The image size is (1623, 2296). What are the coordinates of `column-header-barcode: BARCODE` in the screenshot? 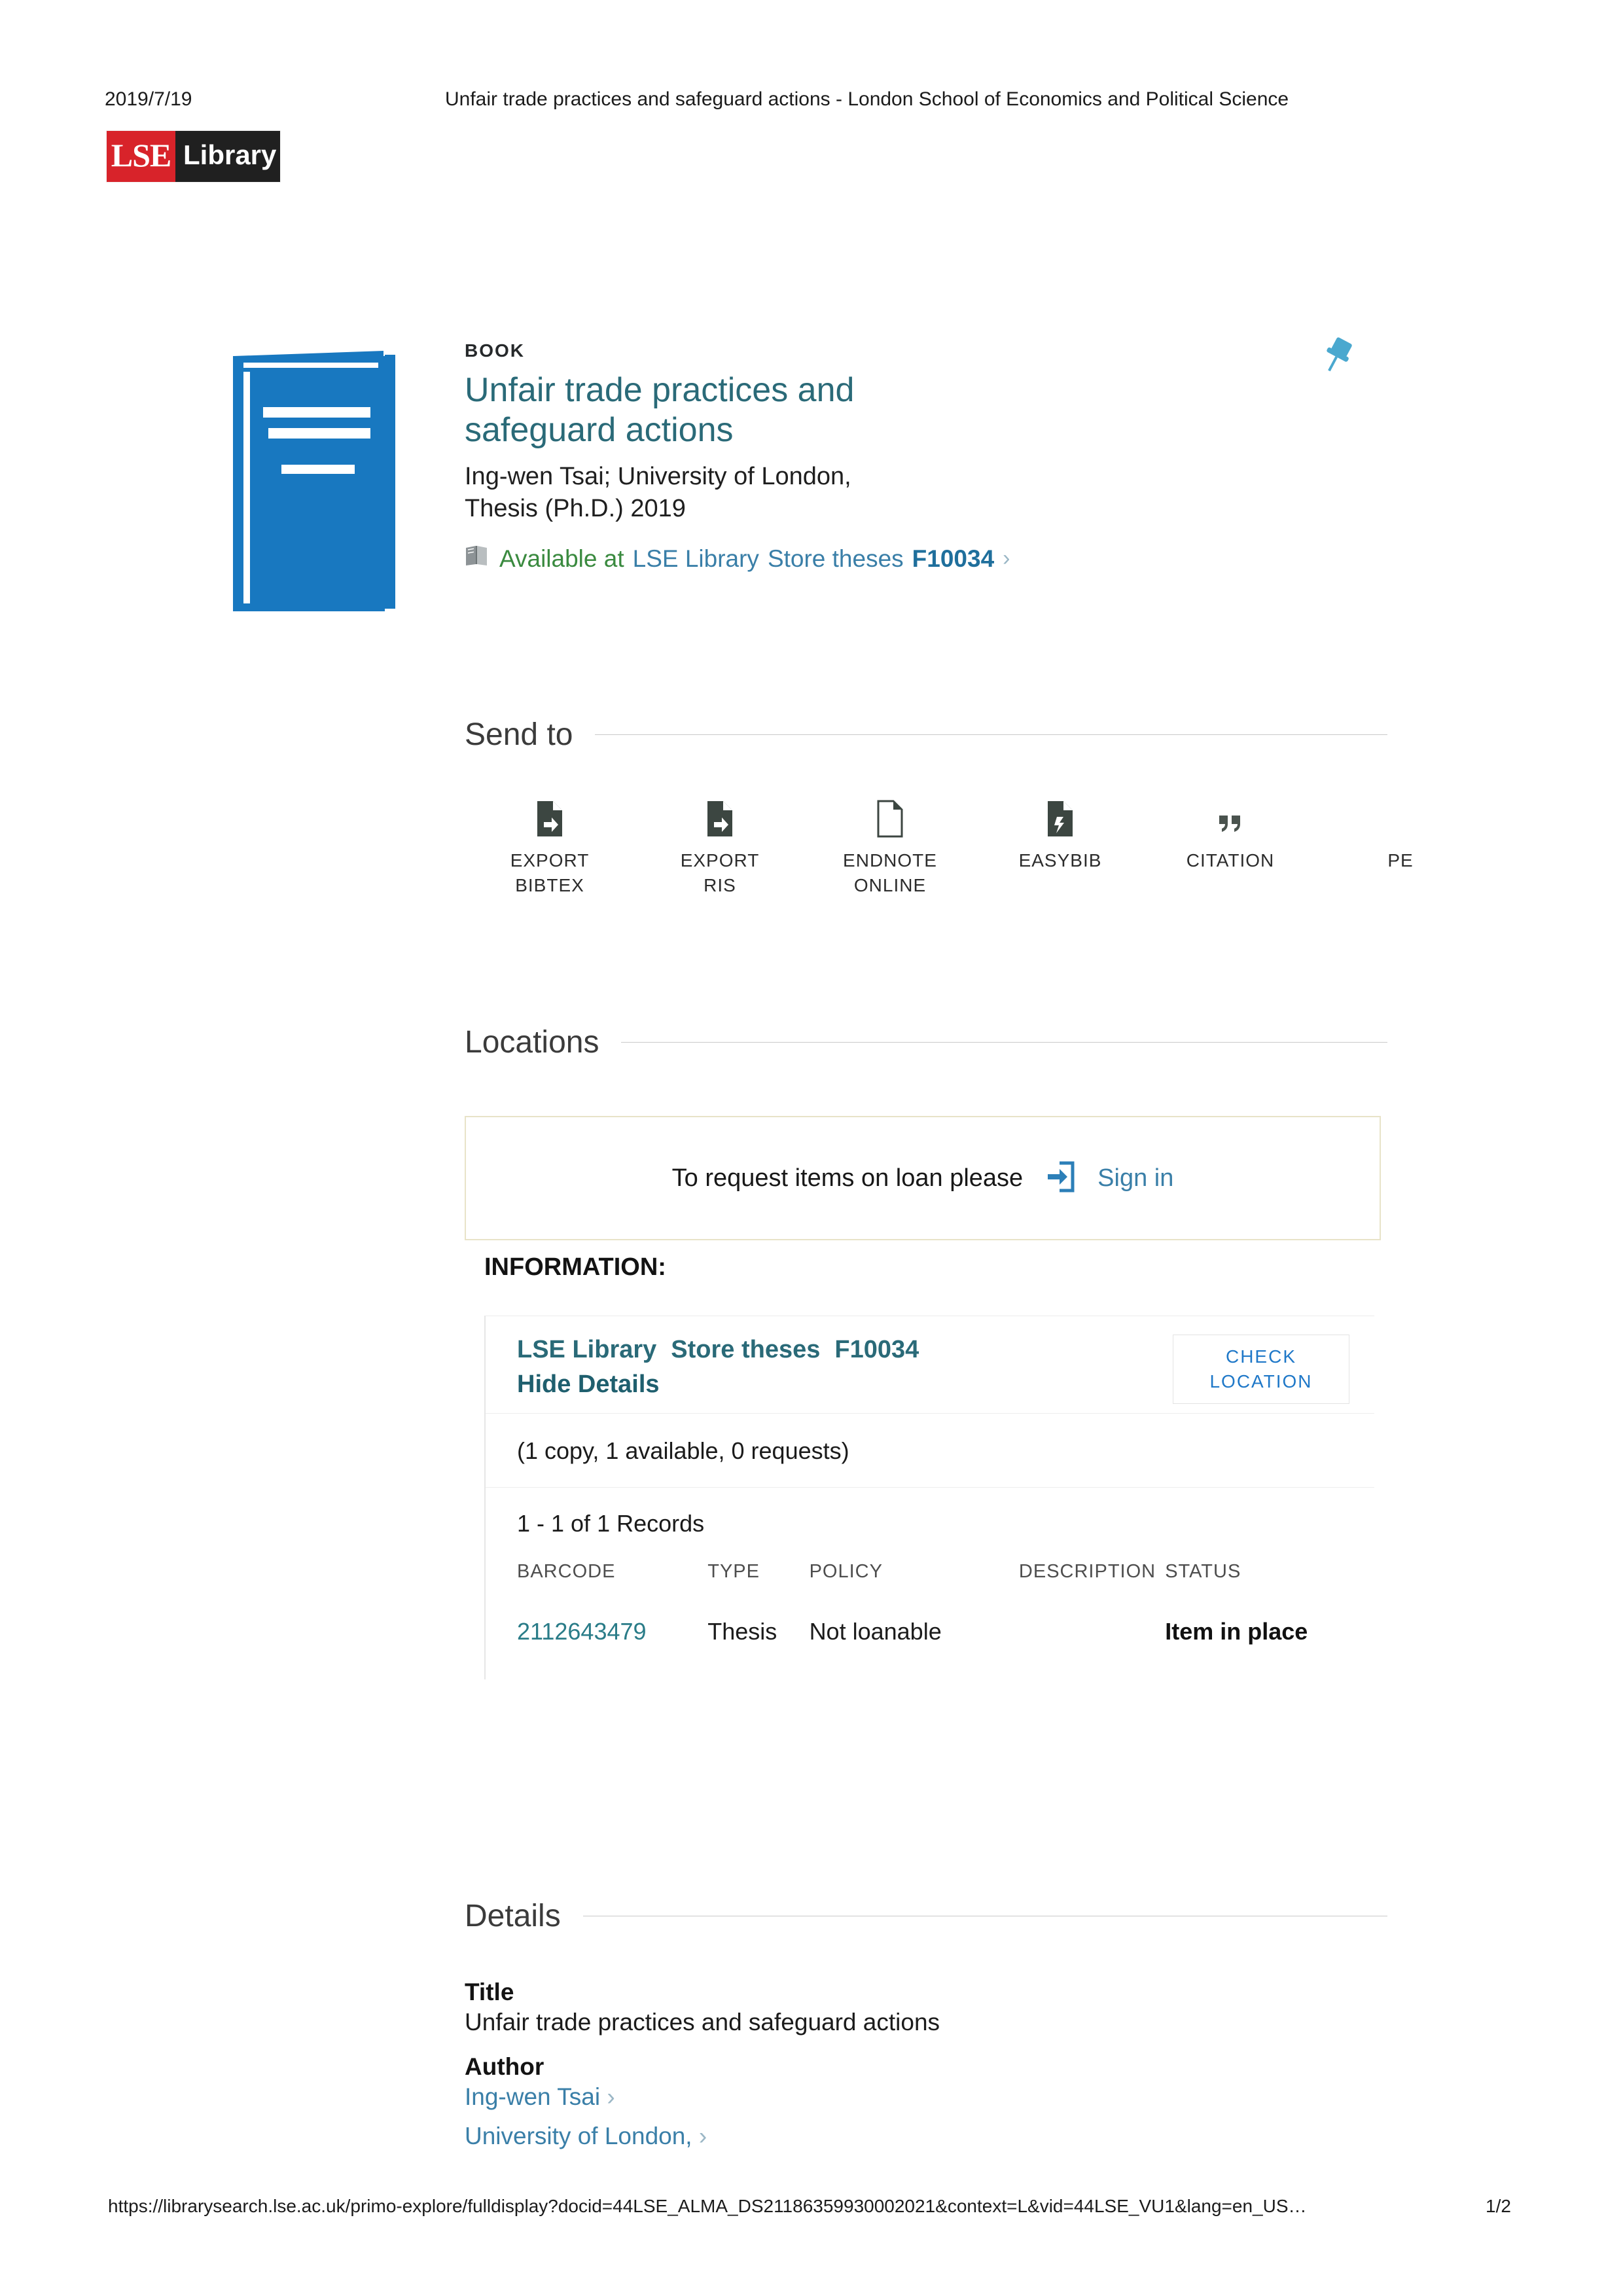 It's located at (566, 1572).